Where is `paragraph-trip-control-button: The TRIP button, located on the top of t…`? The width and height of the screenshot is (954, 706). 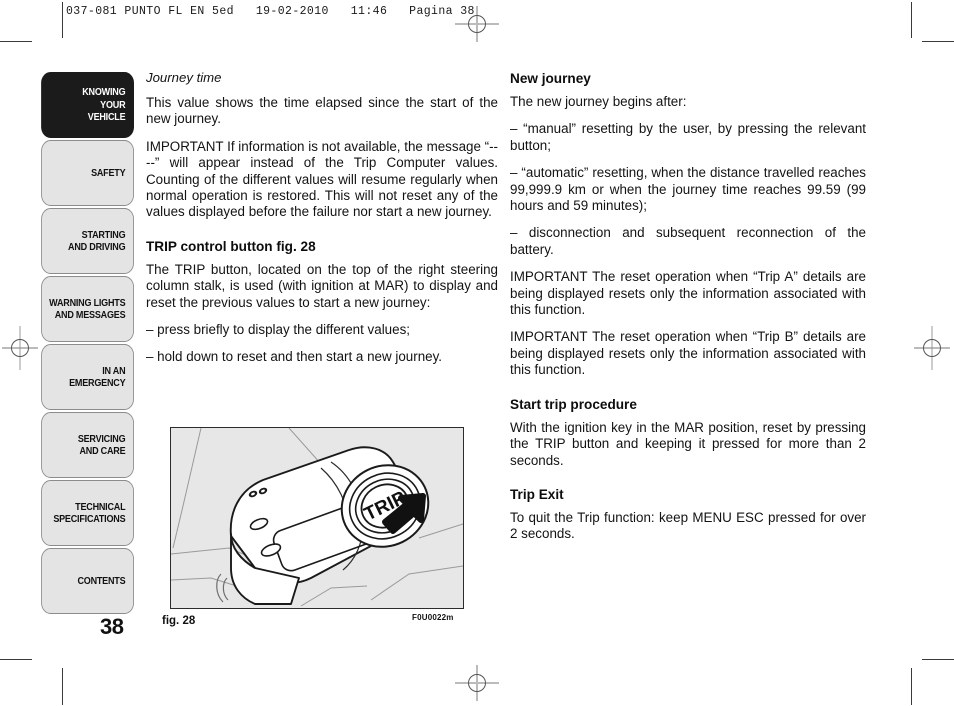
paragraph-trip-control-button: The TRIP button, located on the top of t… is located at coordinates (322, 285).